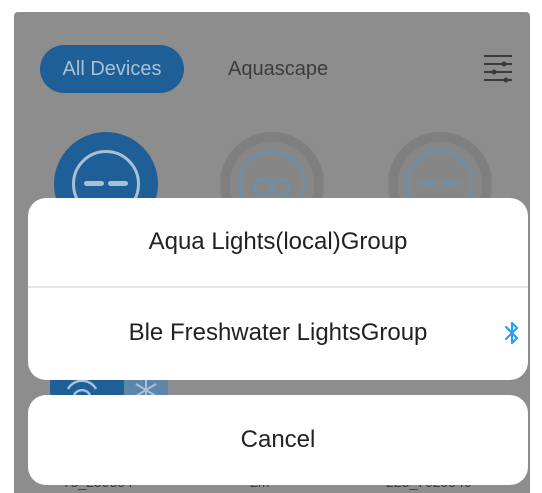  I want to click on option-label: Ble Freshwater LightsGroup, so click(278, 332).